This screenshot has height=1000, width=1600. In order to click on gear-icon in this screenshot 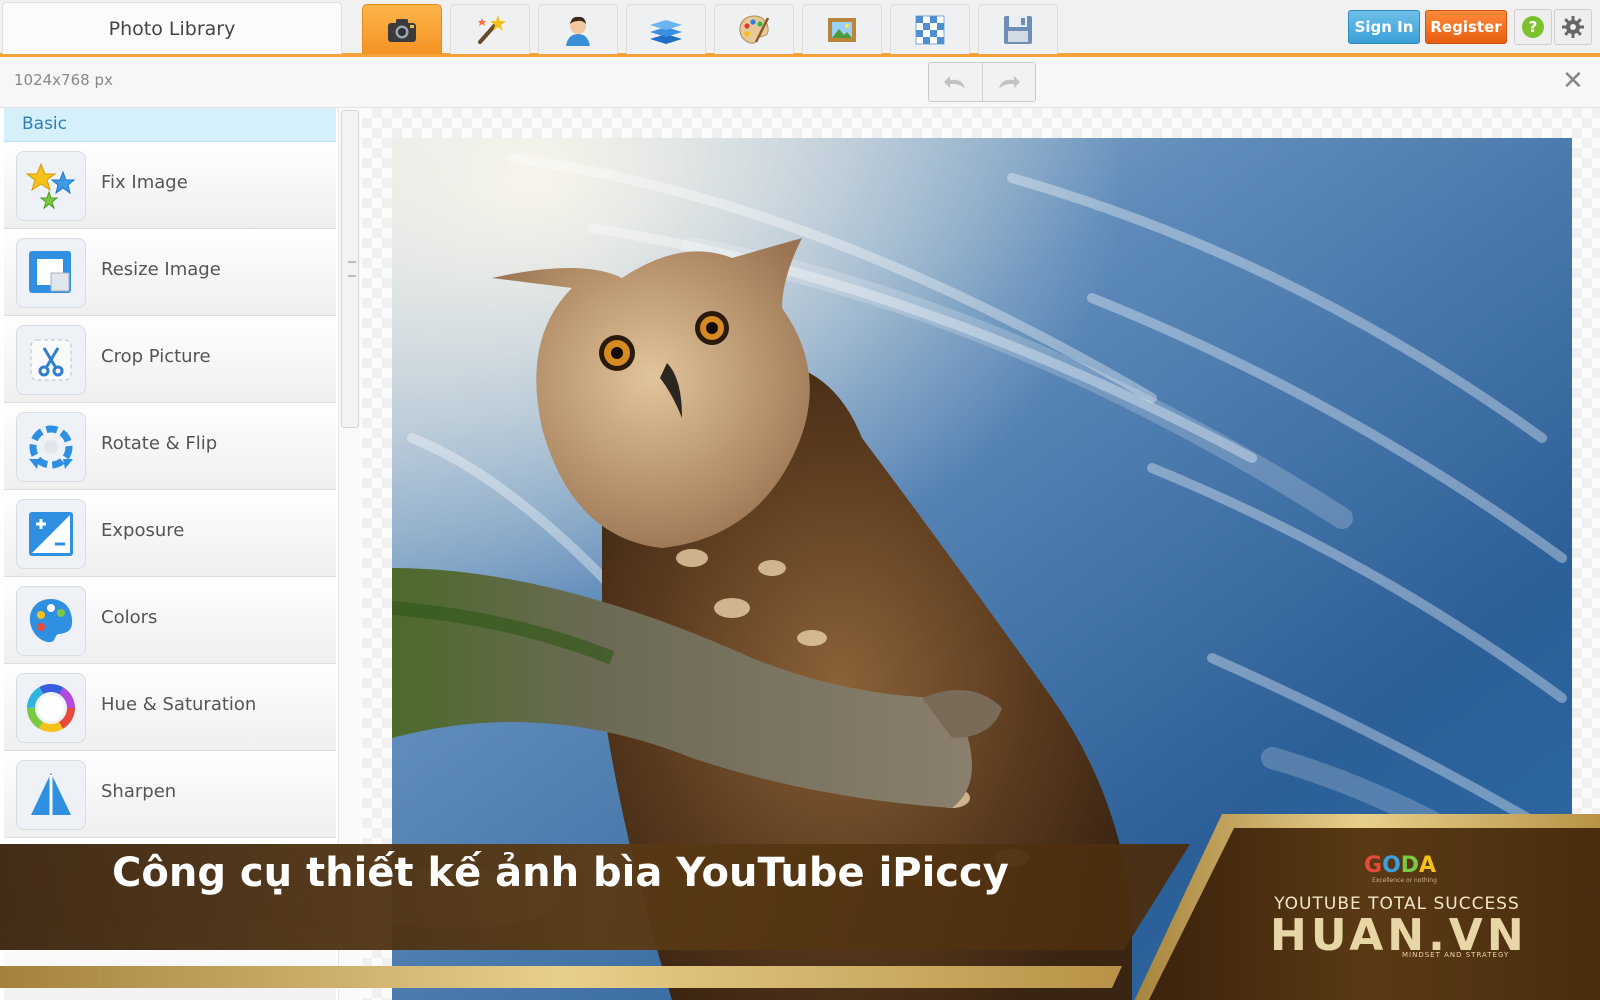, I will do `click(1573, 27)`.